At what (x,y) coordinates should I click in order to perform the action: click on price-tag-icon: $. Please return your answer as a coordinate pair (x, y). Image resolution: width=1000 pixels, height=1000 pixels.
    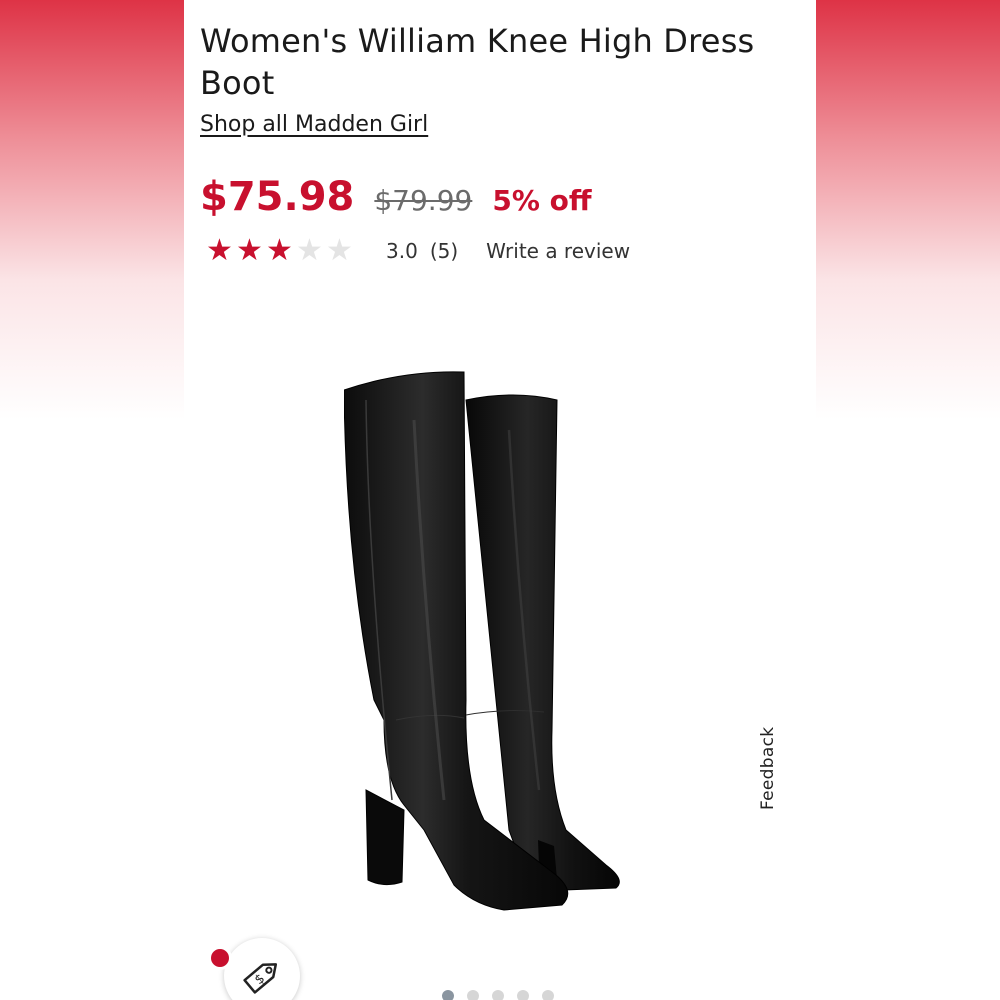
    Looking at the image, I should click on (260, 978).